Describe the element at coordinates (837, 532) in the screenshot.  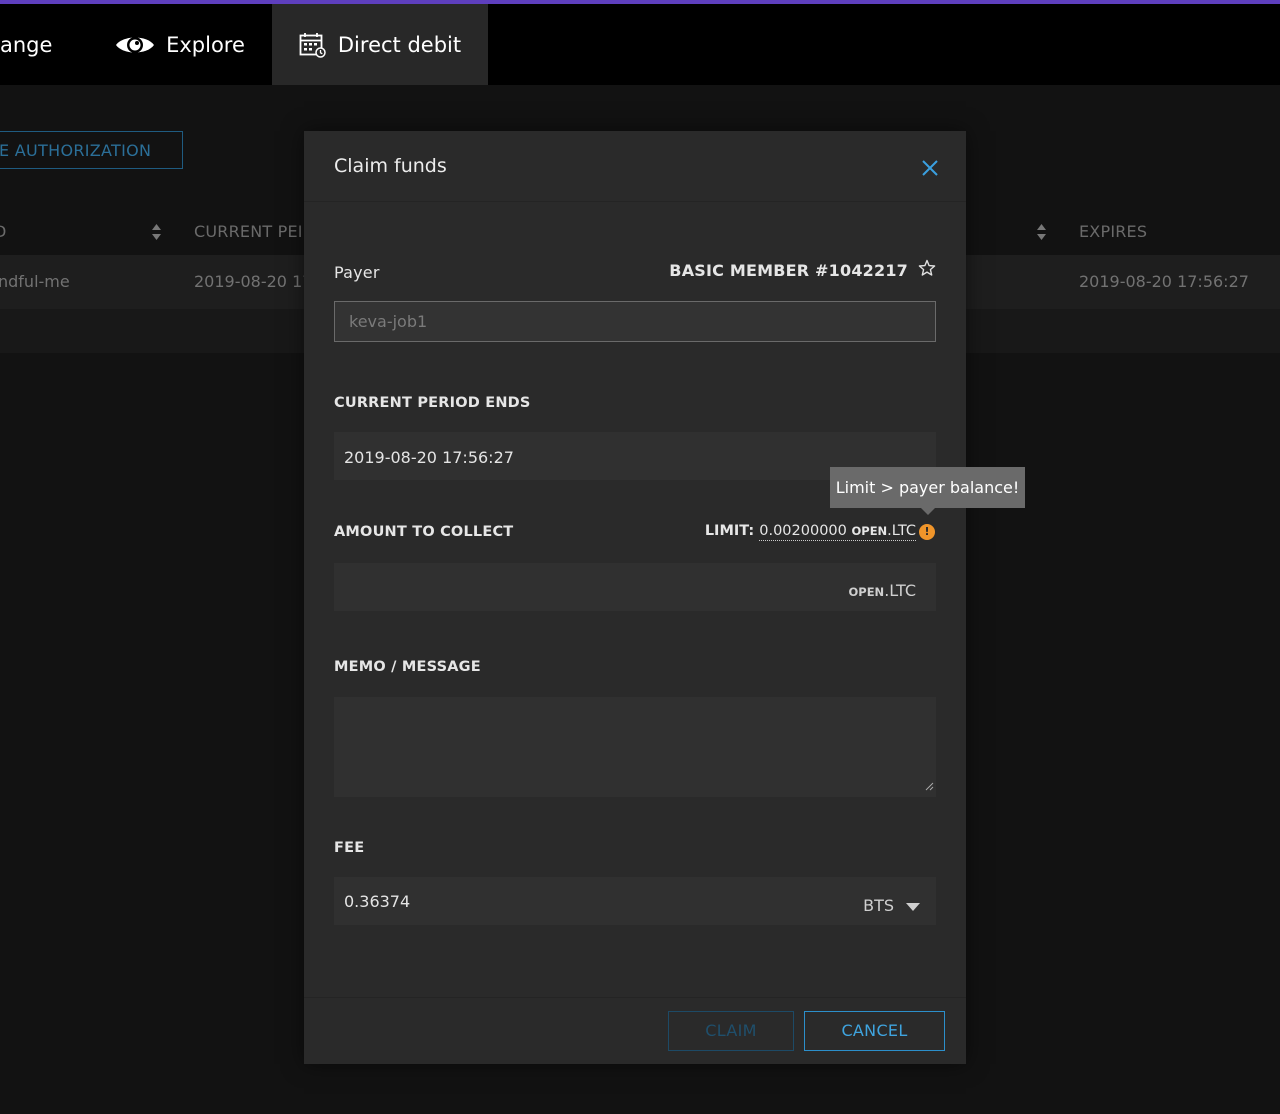
I see `limit-value: 0.00200000 OPEN.LTC` at that location.